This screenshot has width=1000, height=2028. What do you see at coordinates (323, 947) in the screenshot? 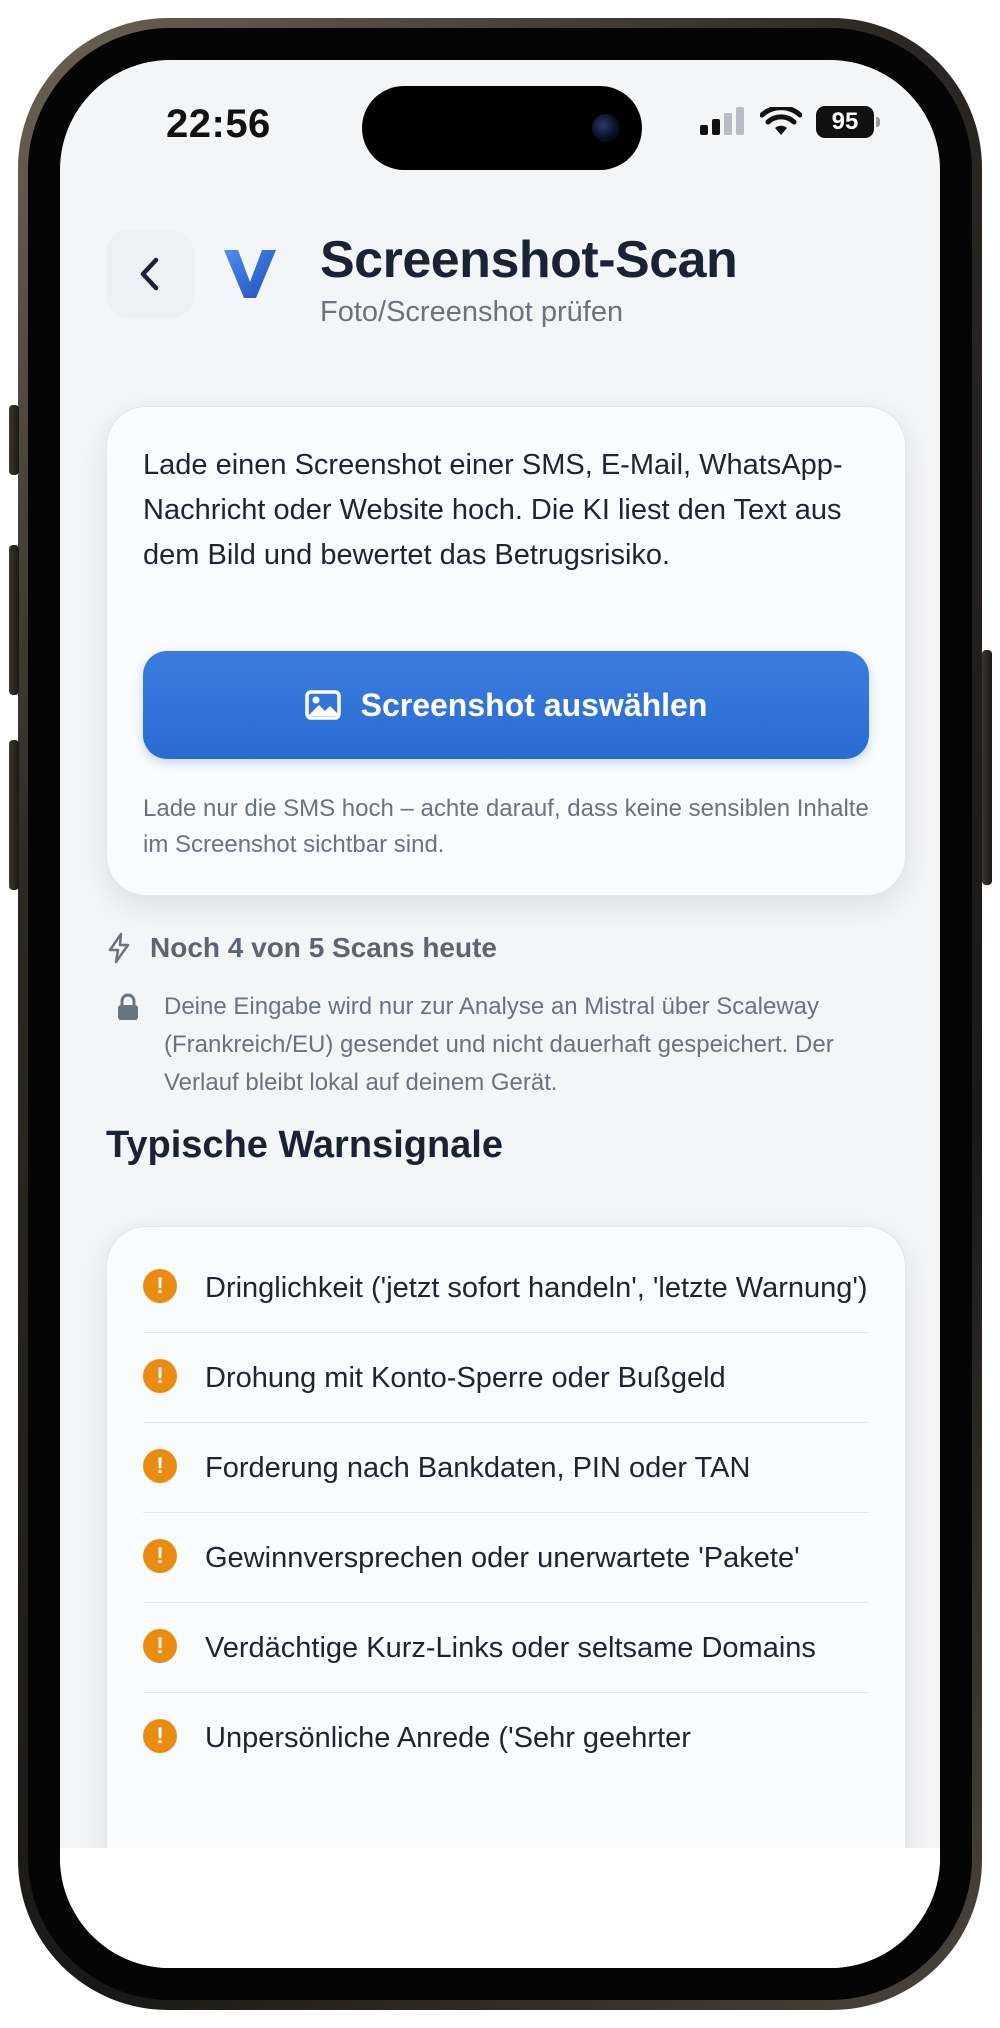
I see `scan-quota-text: Noch 4 von 5 Scans heute` at bounding box center [323, 947].